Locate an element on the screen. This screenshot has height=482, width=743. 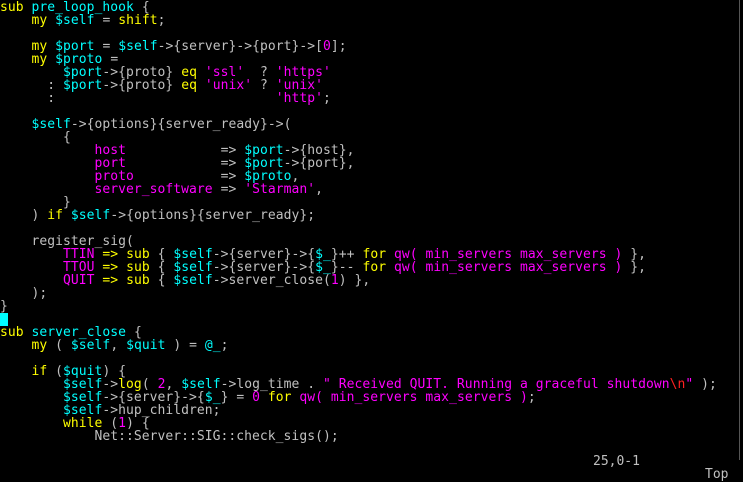
code-token: \n is located at coordinates (677, 384).